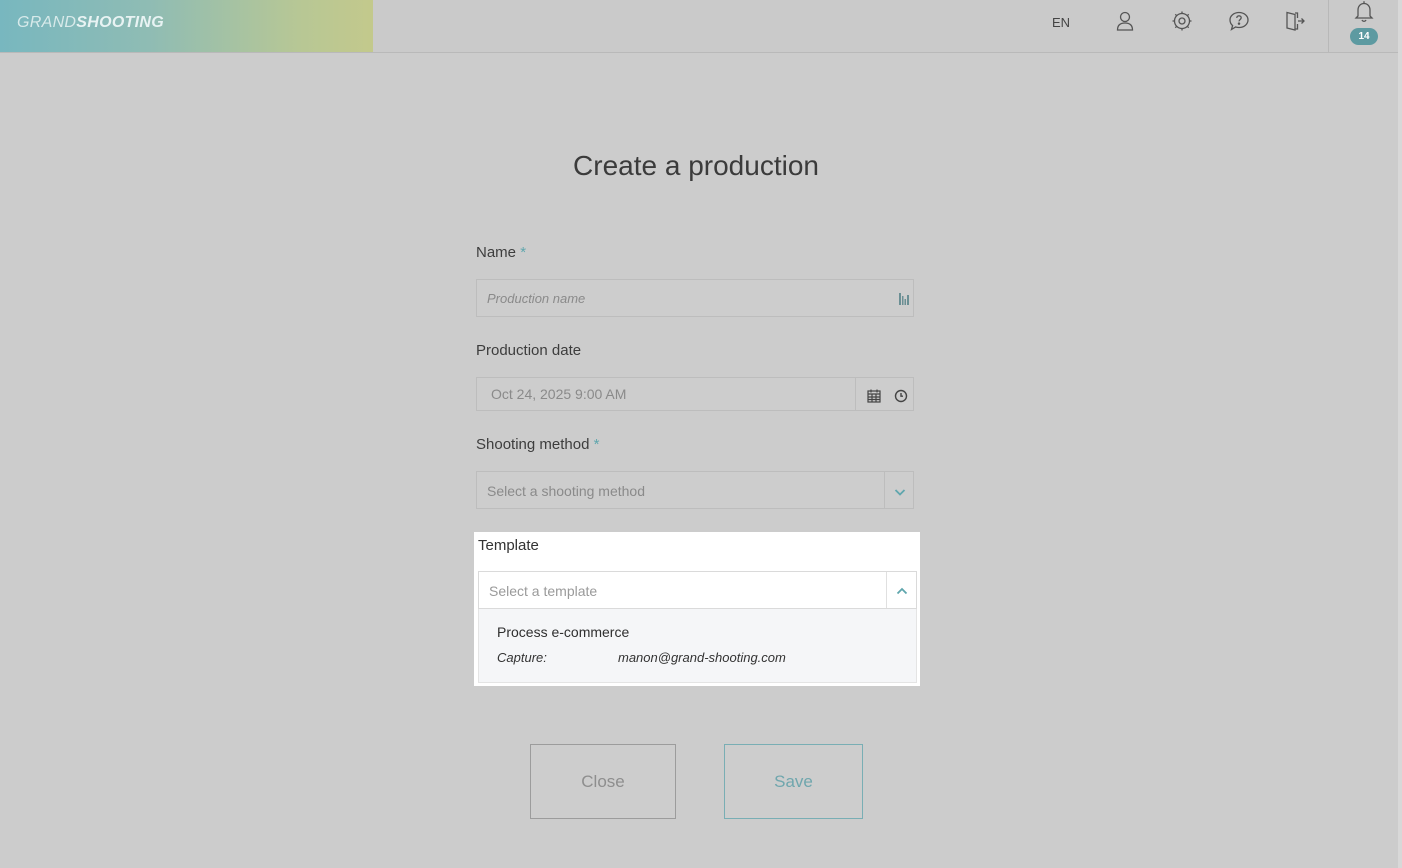 This screenshot has height=868, width=1402. Describe the element at coordinates (1400, 434) in the screenshot. I see `scrollbar-track` at that location.